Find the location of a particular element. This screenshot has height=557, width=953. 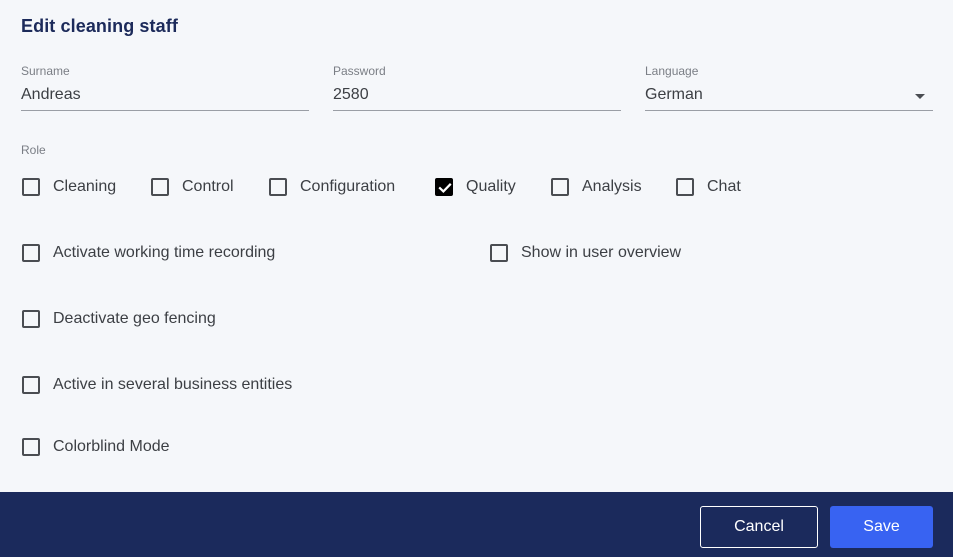

language-underline is located at coordinates (789, 110).